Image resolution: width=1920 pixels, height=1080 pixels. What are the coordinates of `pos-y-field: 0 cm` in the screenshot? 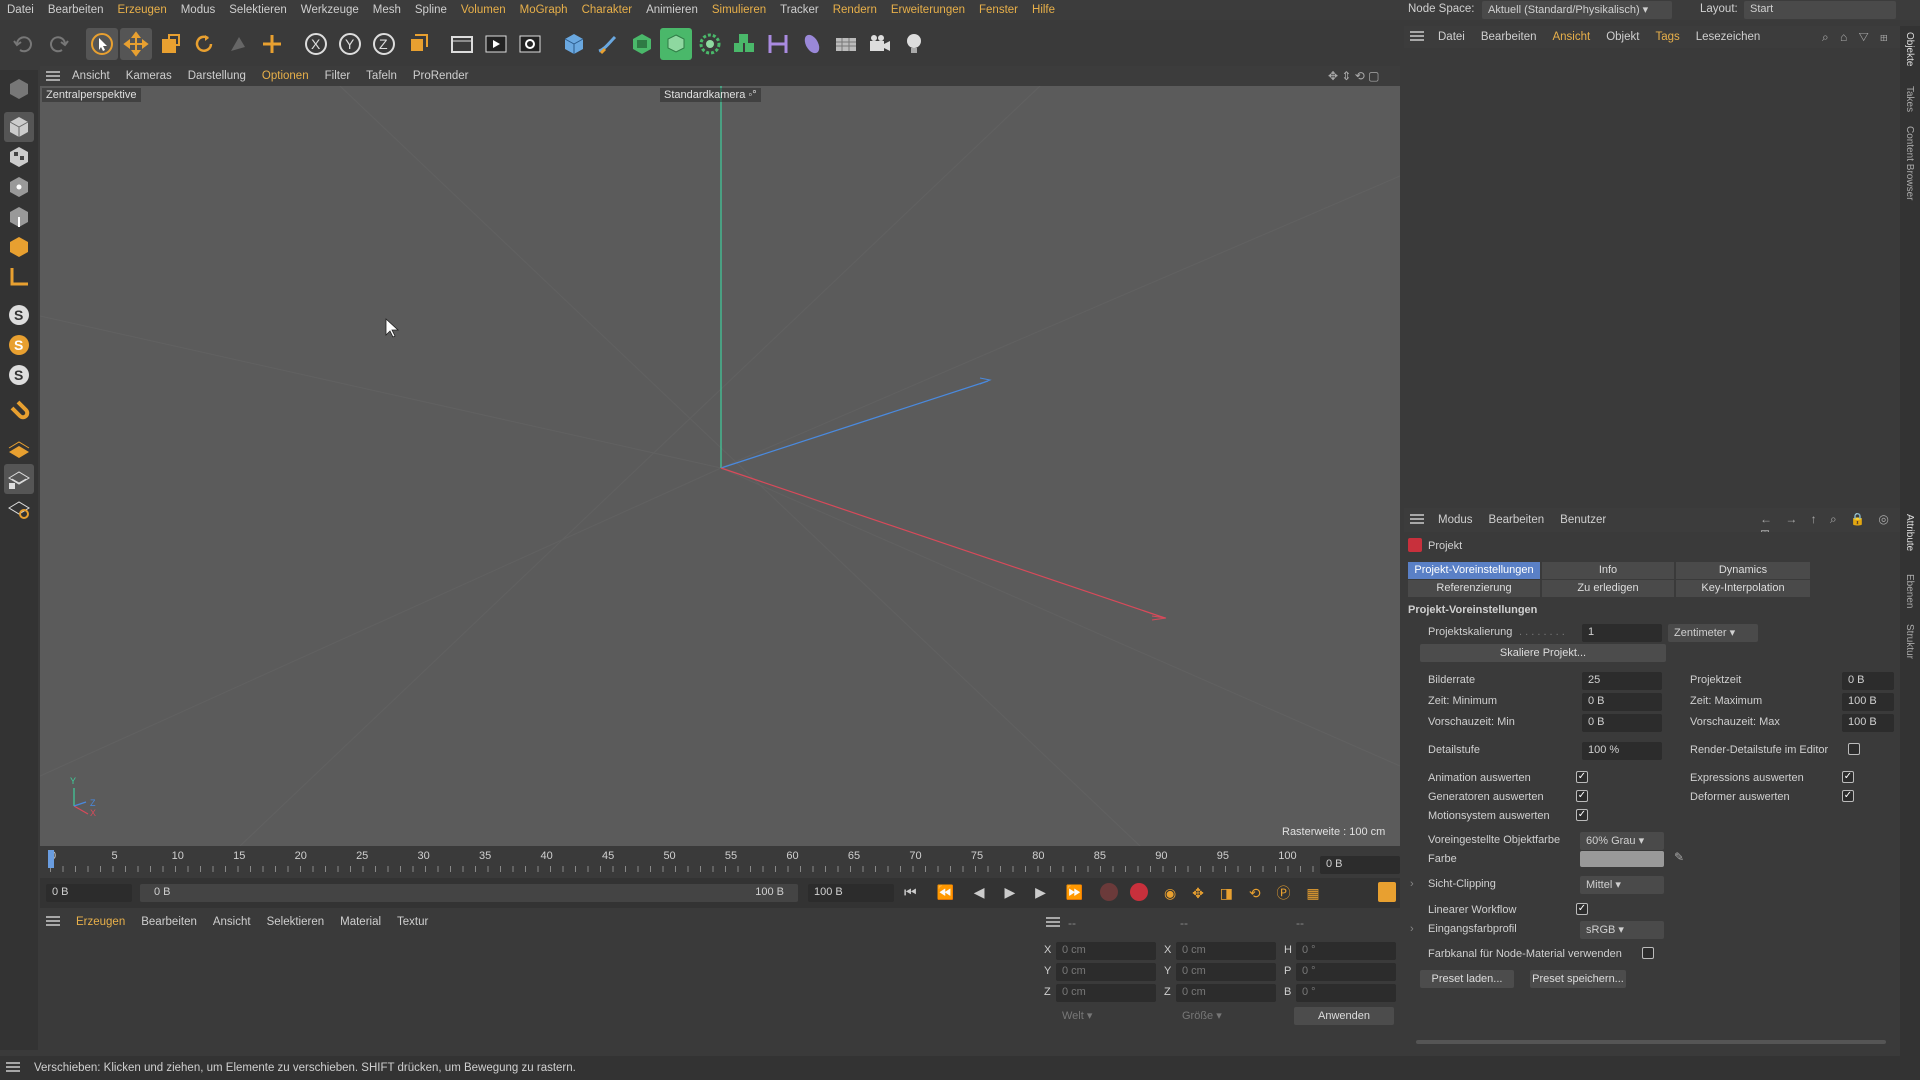 It's located at (1106, 972).